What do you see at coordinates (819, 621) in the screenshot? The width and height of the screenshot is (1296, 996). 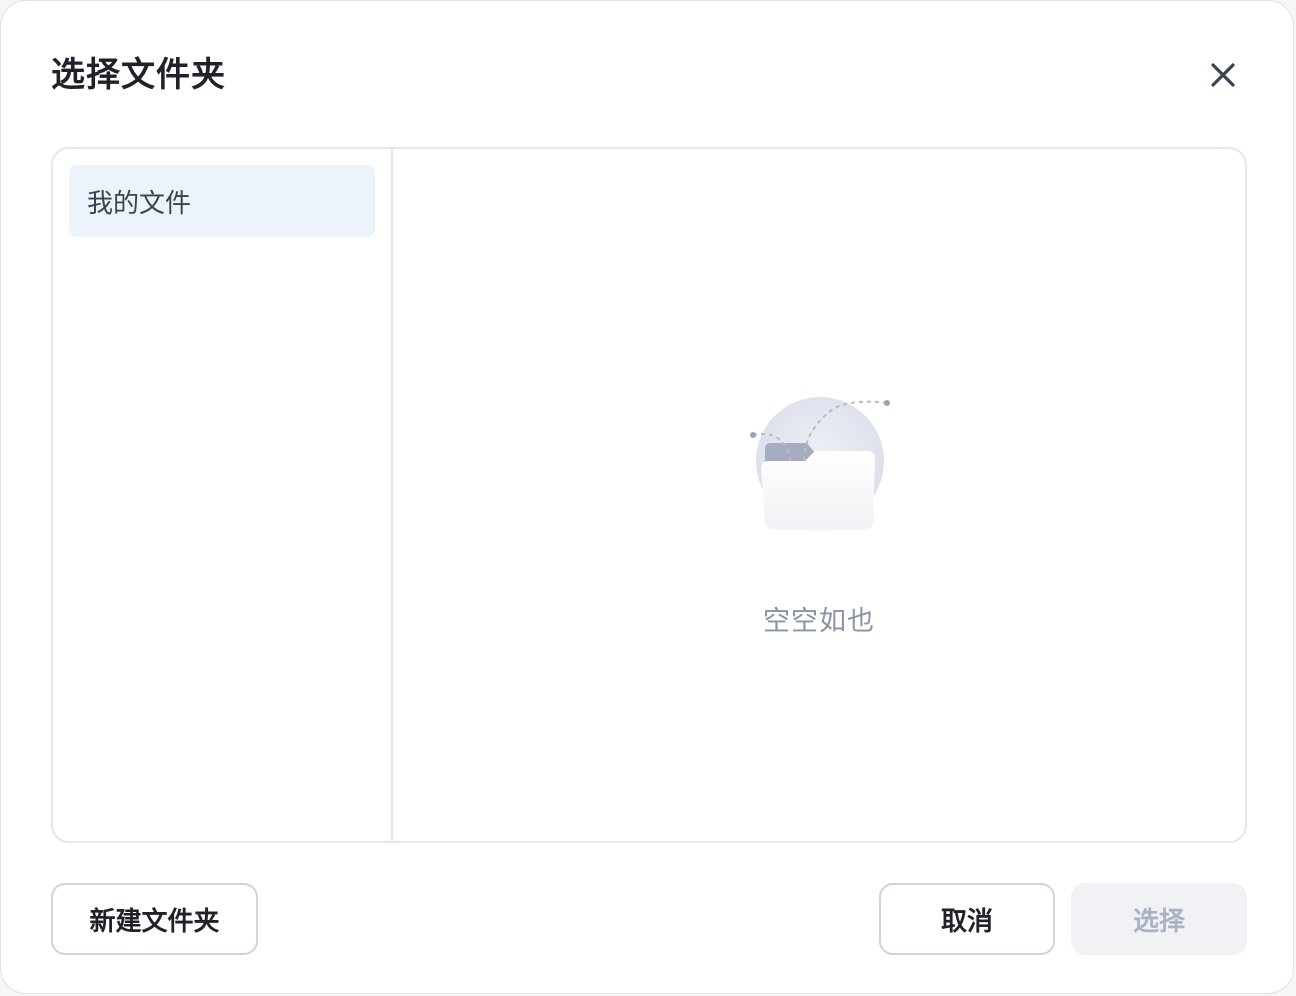 I see `empty-state-text: 空空如也` at bounding box center [819, 621].